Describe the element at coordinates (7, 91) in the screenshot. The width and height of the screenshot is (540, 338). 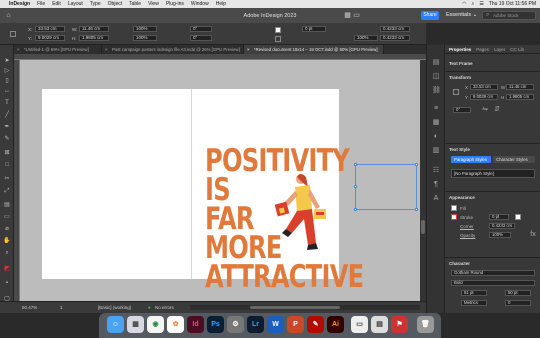
I see `gap-tool-icon: ↔` at that location.